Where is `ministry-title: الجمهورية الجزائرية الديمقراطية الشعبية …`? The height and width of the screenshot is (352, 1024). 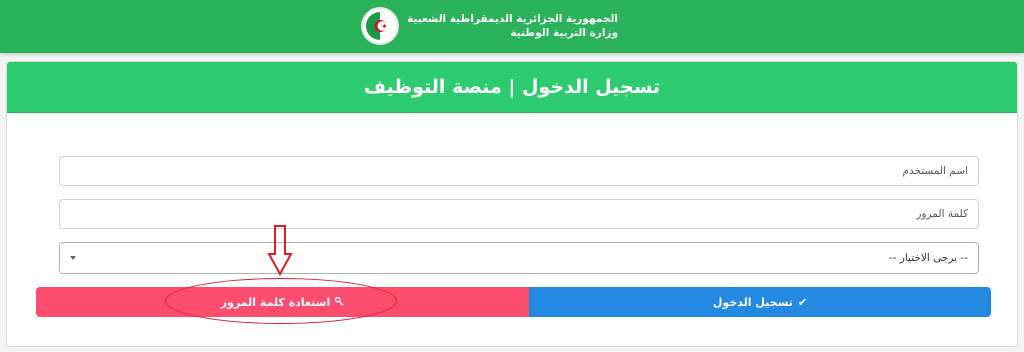
ministry-title: الجمهورية الجزائرية الديمقراطية الشعبية … is located at coordinates (512, 26).